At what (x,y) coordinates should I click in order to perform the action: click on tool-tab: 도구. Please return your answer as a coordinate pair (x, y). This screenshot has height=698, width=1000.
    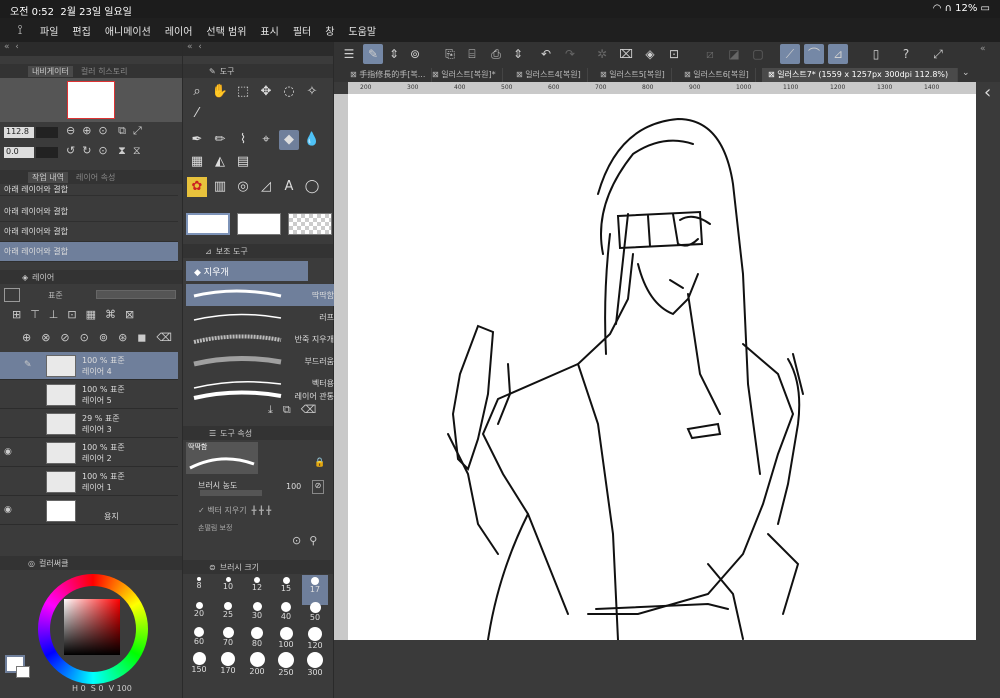
    Looking at the image, I should click on (227, 71).